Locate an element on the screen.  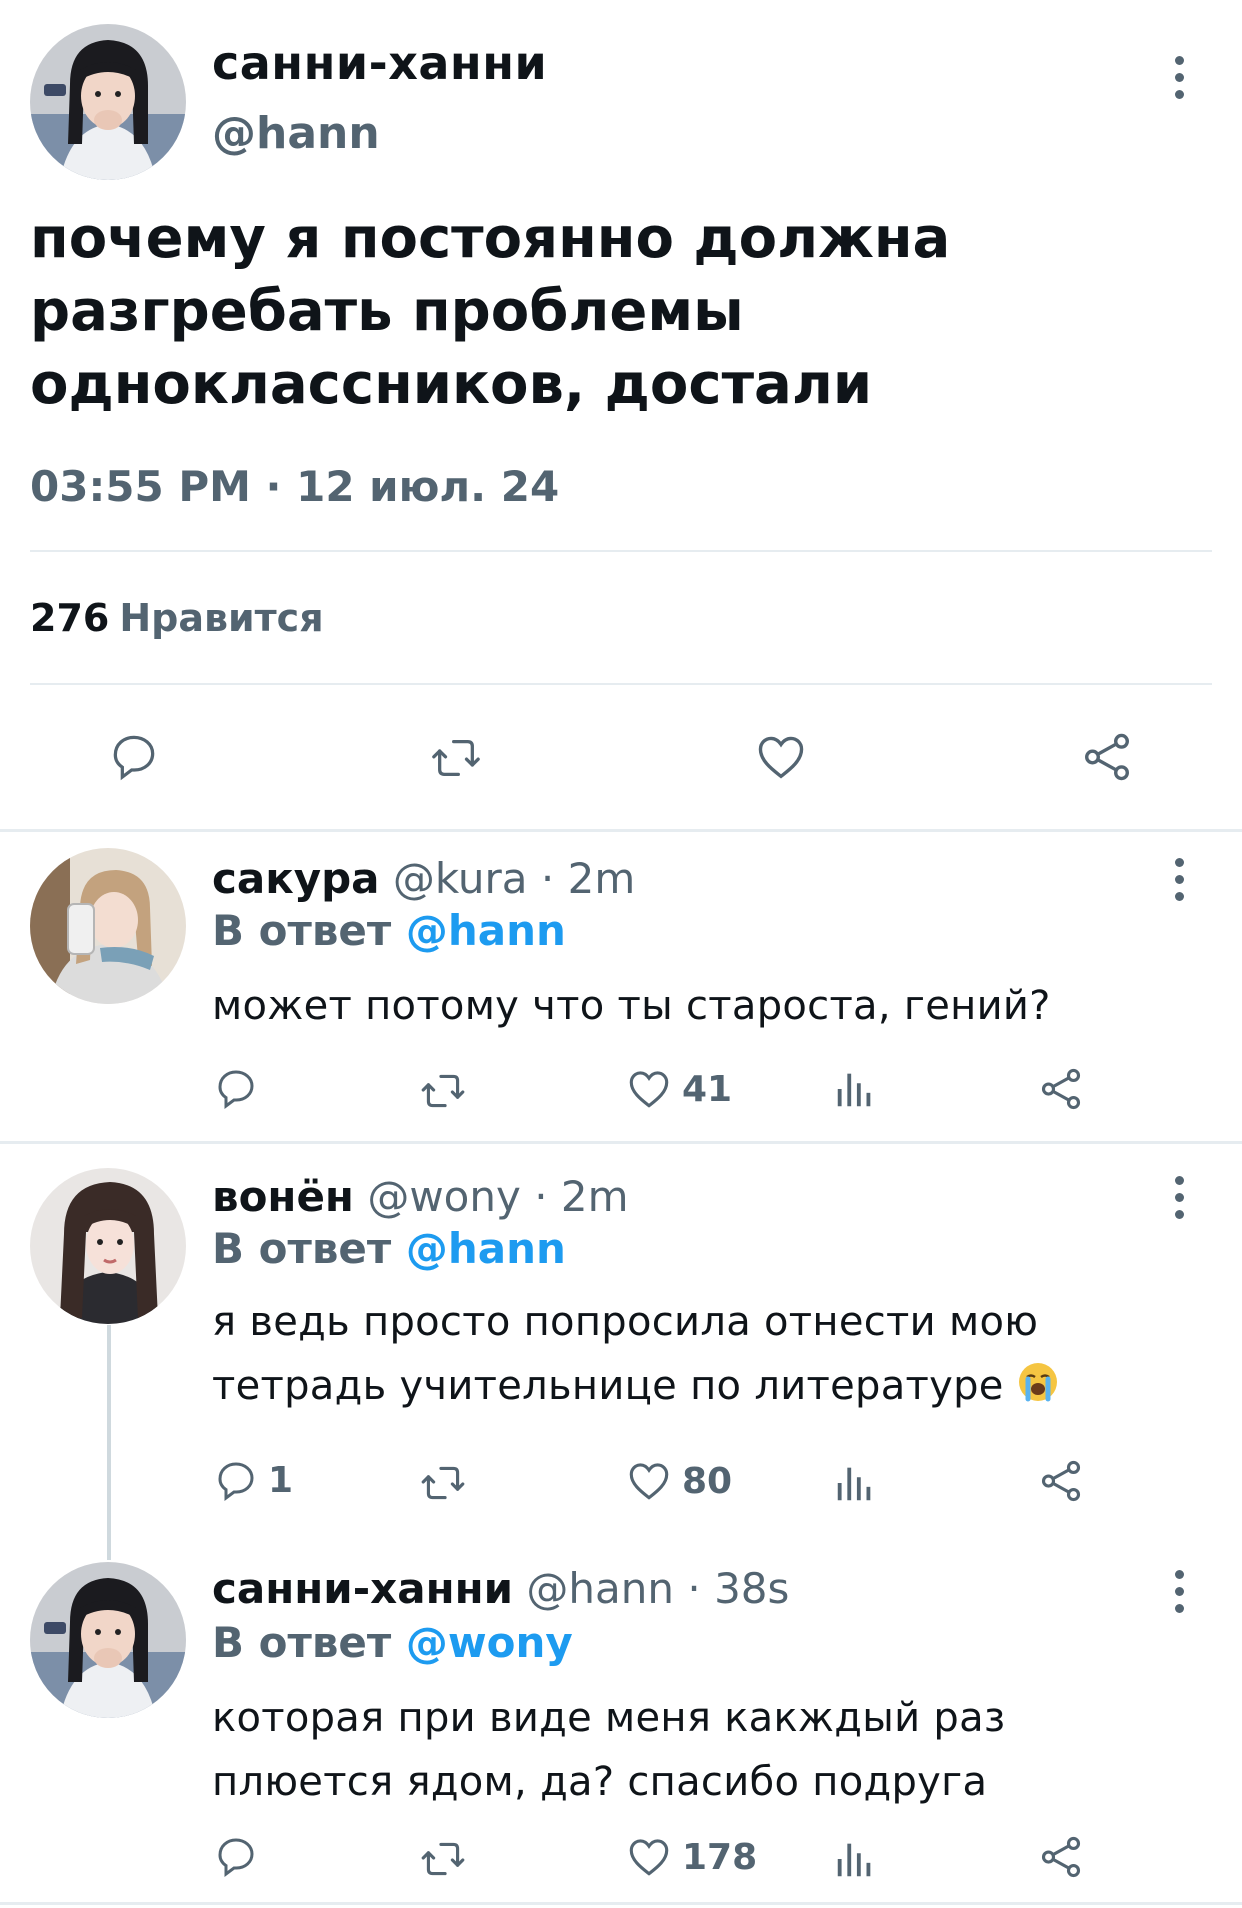
reply-display-name: сакура is located at coordinates (296, 878).